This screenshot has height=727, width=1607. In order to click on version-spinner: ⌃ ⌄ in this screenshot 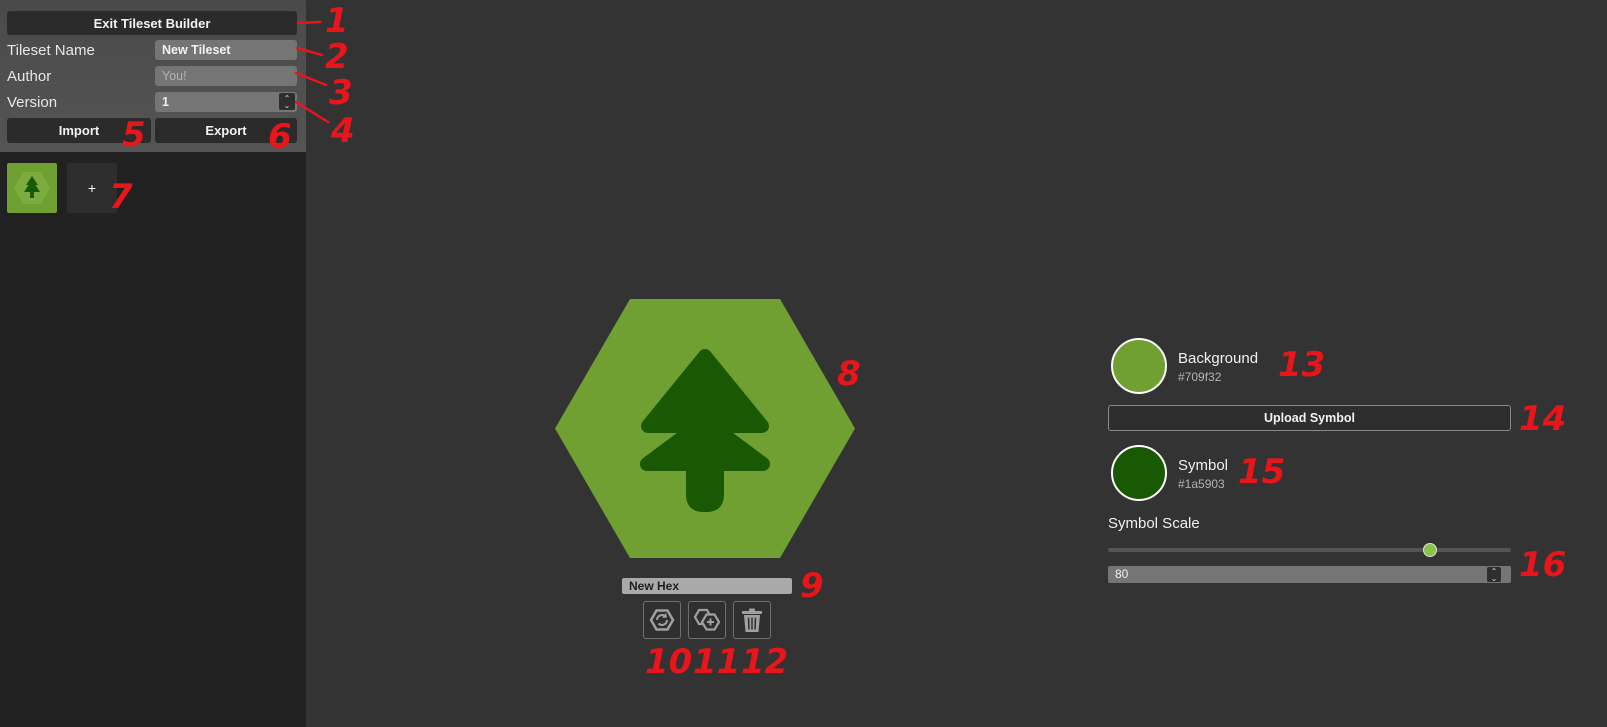, I will do `click(287, 101)`.